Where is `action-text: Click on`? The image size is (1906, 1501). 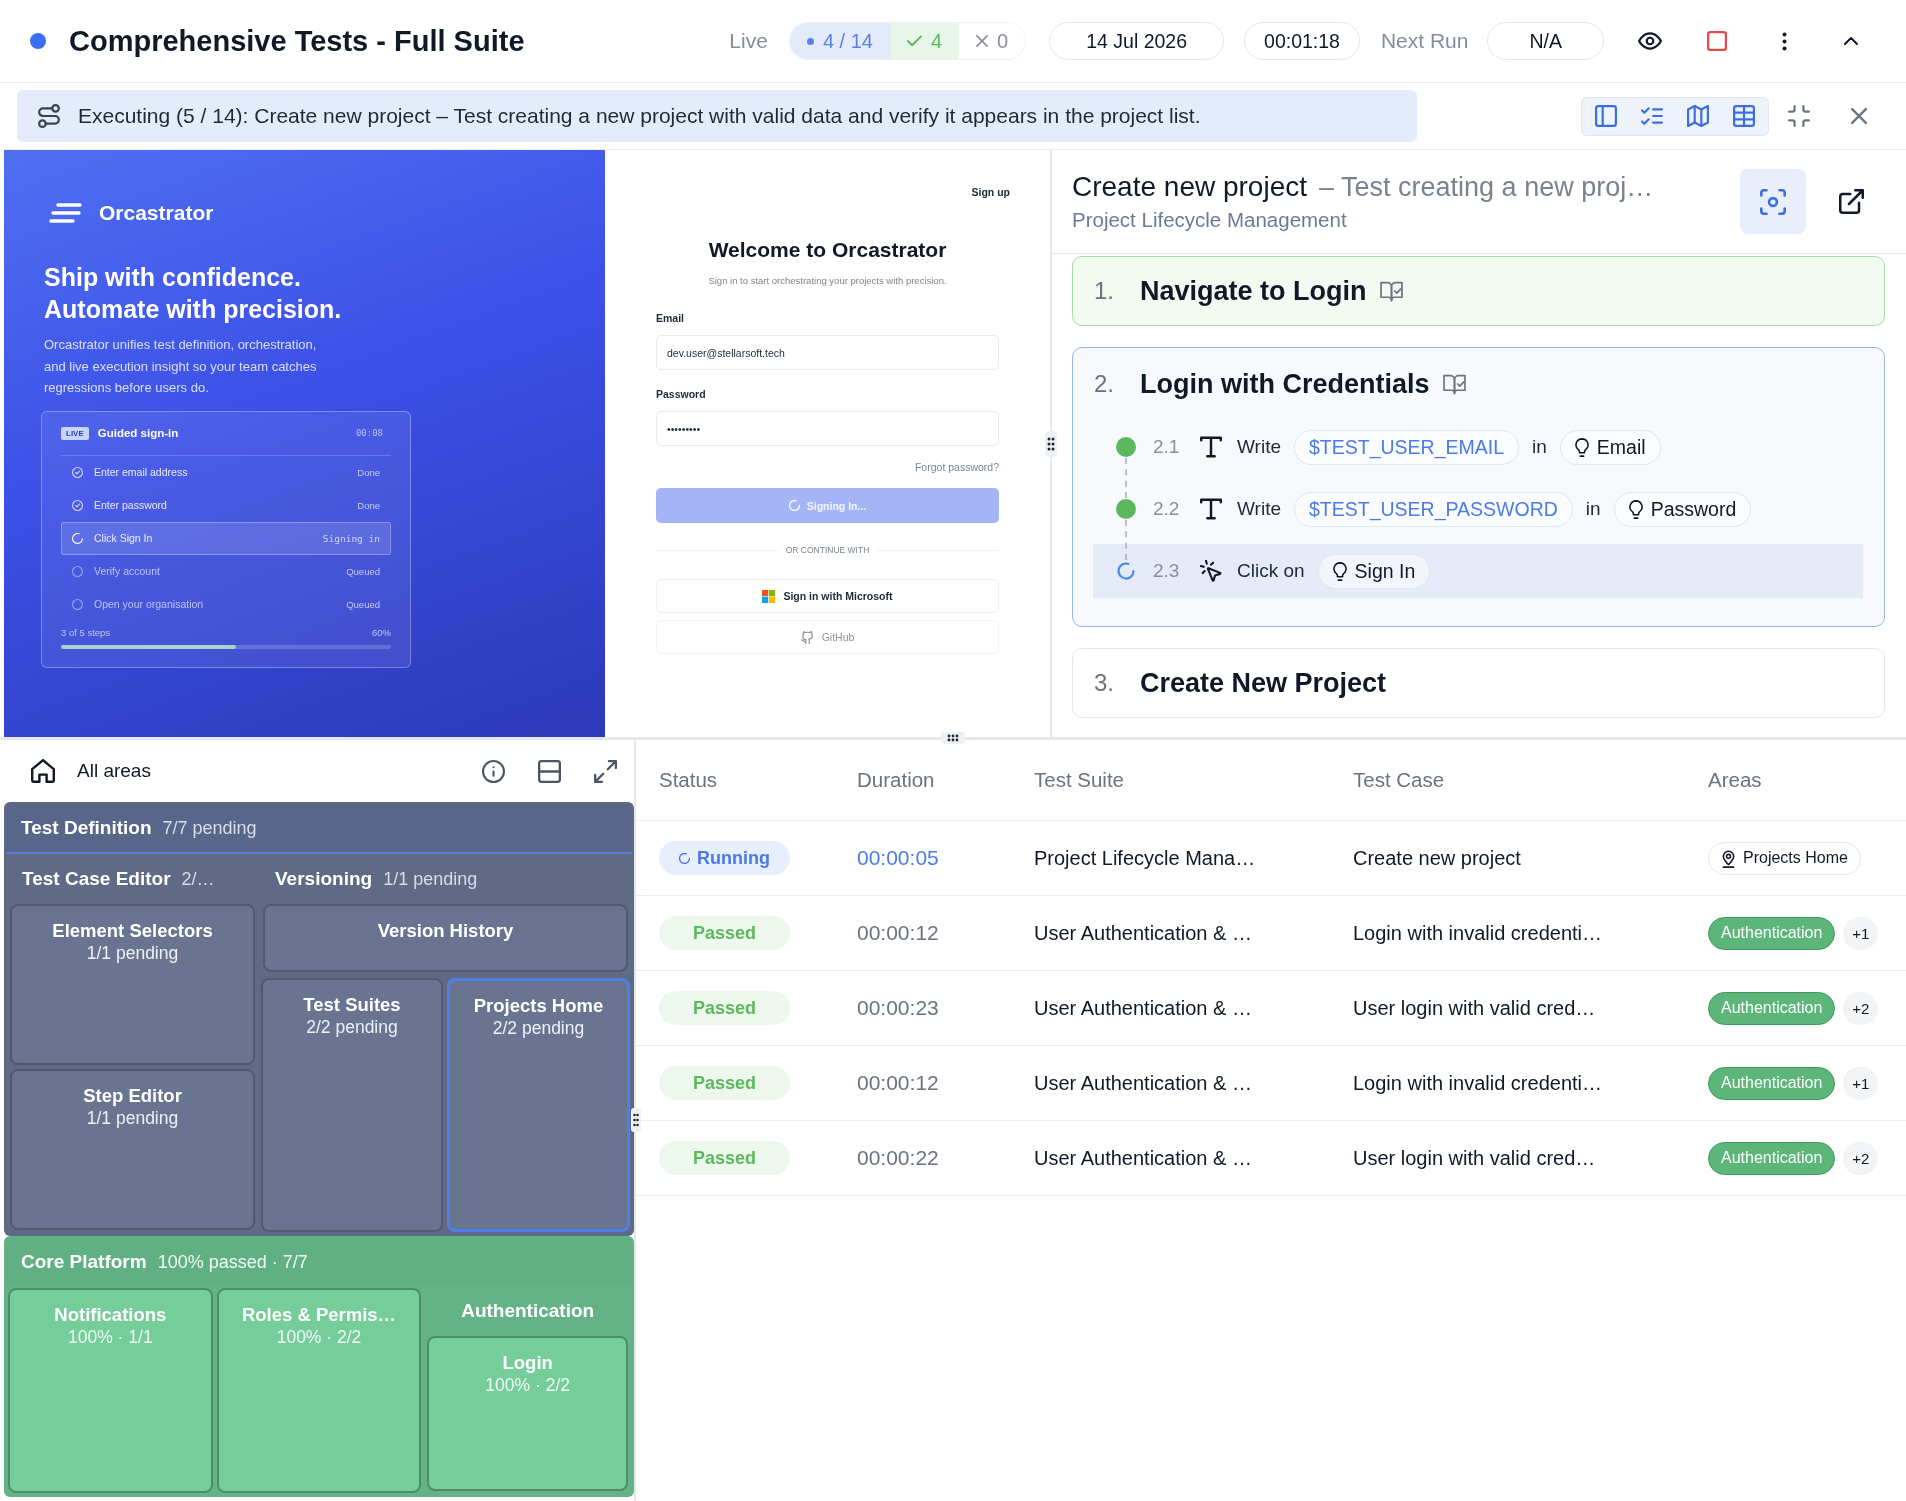 action-text: Click on is located at coordinates (1271, 571).